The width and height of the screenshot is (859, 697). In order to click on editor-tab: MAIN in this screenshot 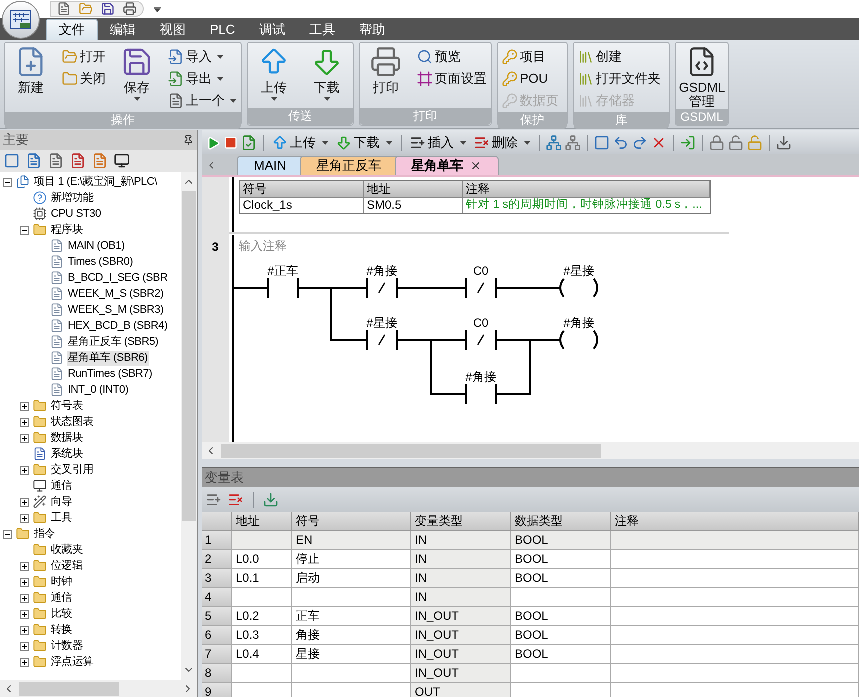, I will do `click(270, 165)`.